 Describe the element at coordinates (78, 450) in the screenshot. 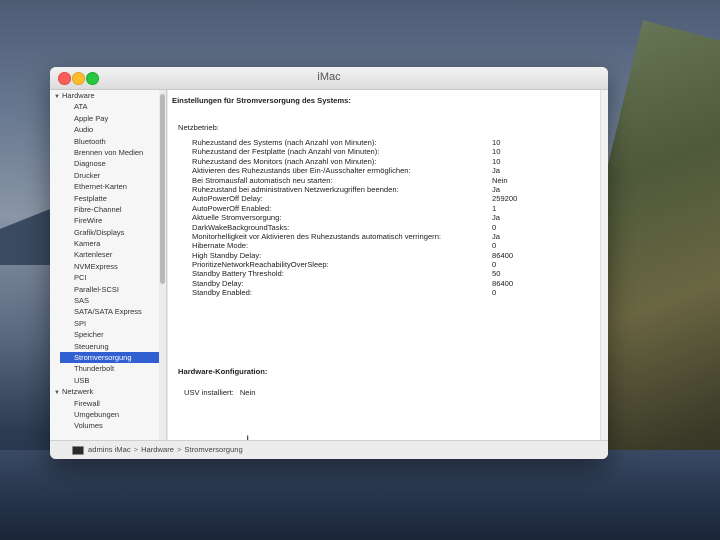

I see `imac-icon` at that location.